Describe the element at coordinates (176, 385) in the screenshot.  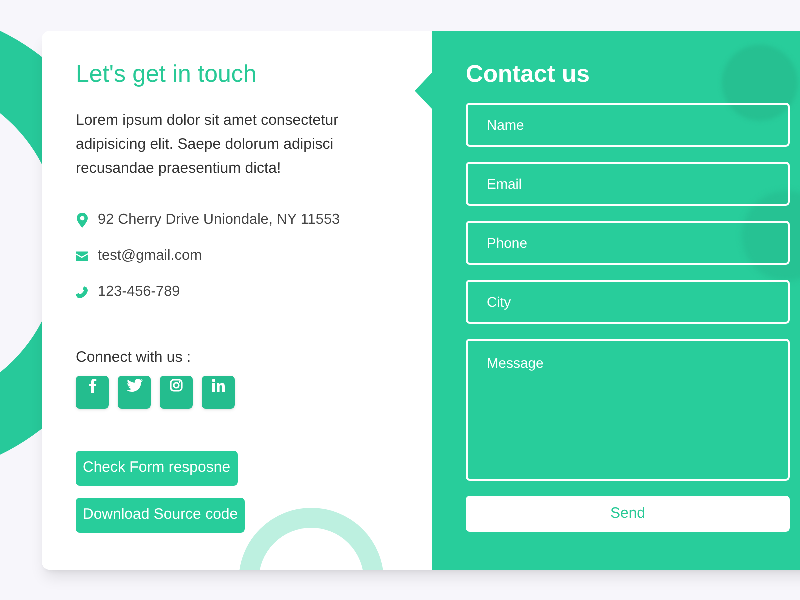
I see `camera-icon` at that location.